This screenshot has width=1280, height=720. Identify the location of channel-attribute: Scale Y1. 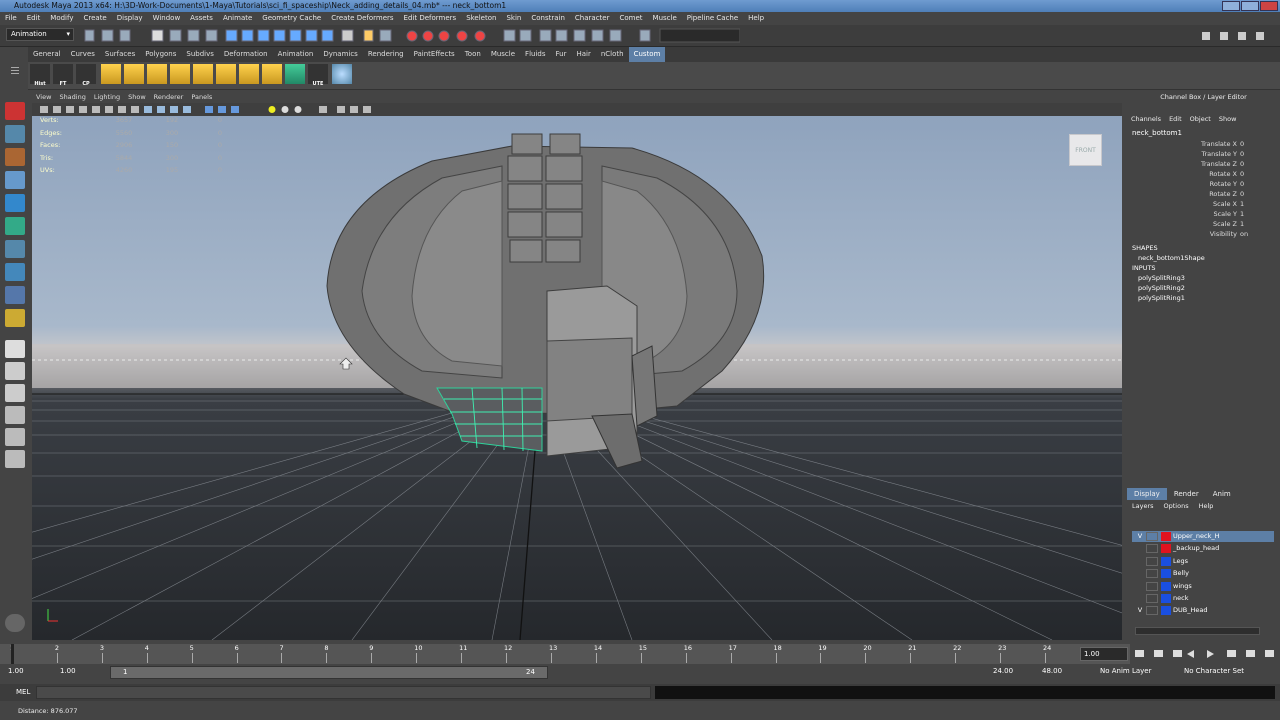
(1203, 214).